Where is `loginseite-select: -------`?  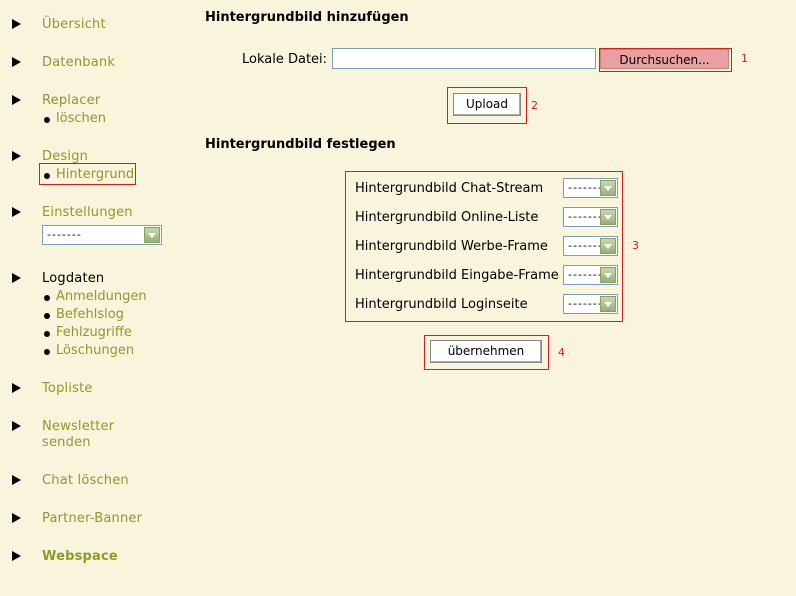
loginseite-select: ------- is located at coordinates (590, 304).